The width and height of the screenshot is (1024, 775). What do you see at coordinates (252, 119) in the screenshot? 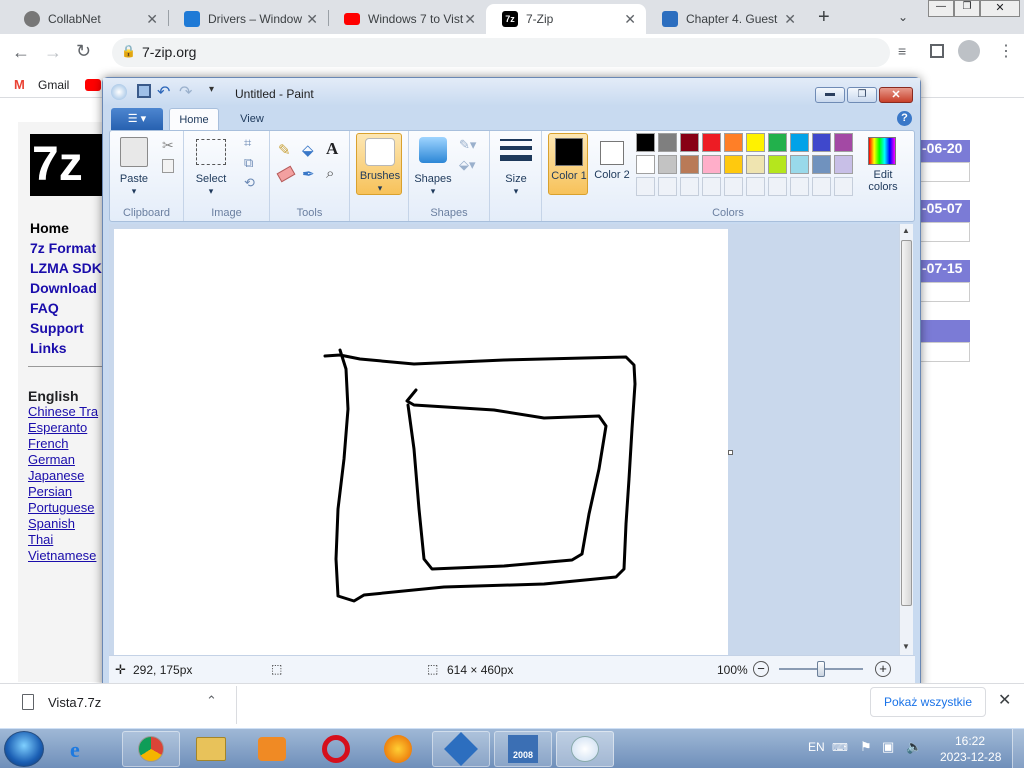
I see `tab-view: View` at bounding box center [252, 119].